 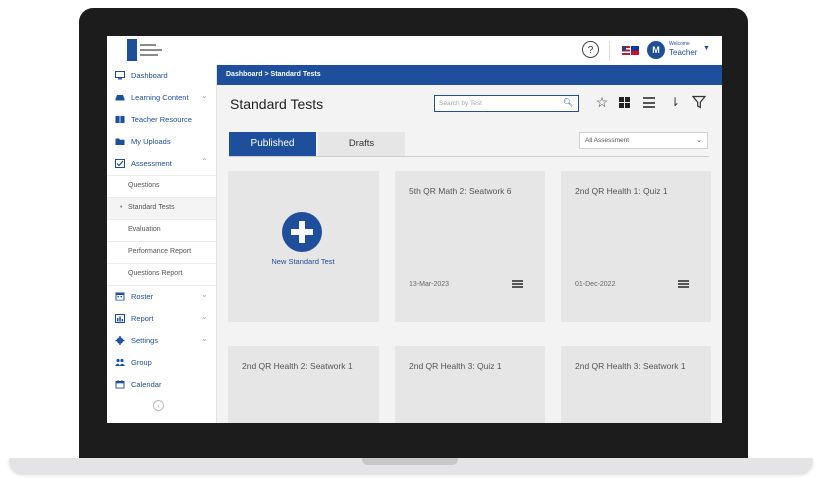 I want to click on filter-value: All Assessment, so click(x=607, y=140).